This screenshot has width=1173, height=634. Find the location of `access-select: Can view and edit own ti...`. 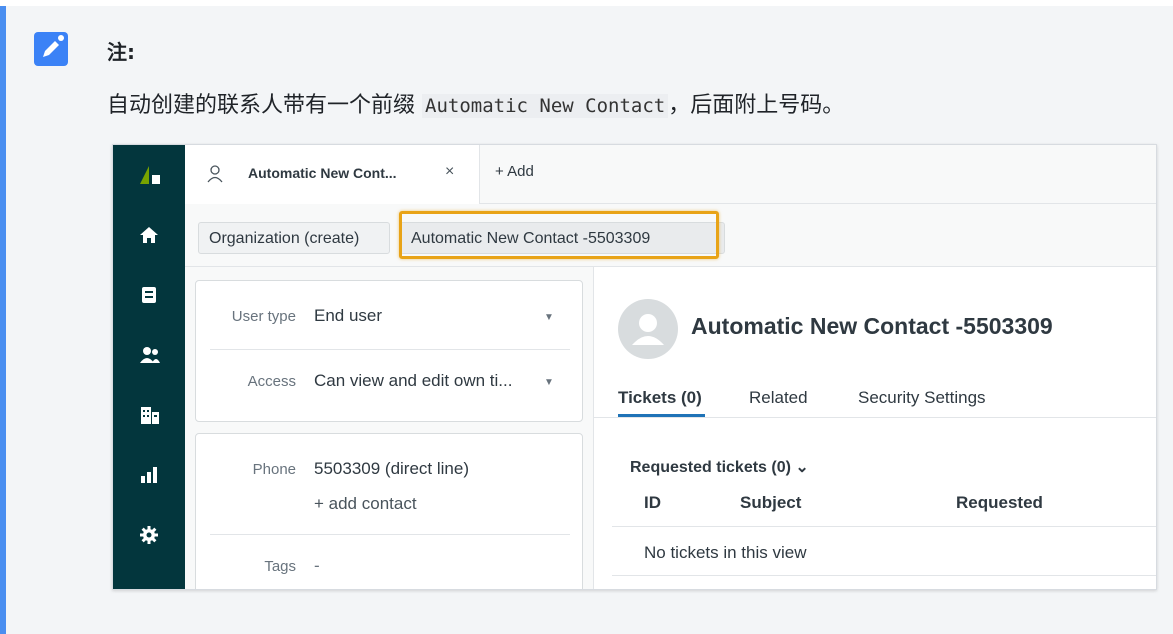

access-select: Can view and edit own ti... is located at coordinates (413, 381).